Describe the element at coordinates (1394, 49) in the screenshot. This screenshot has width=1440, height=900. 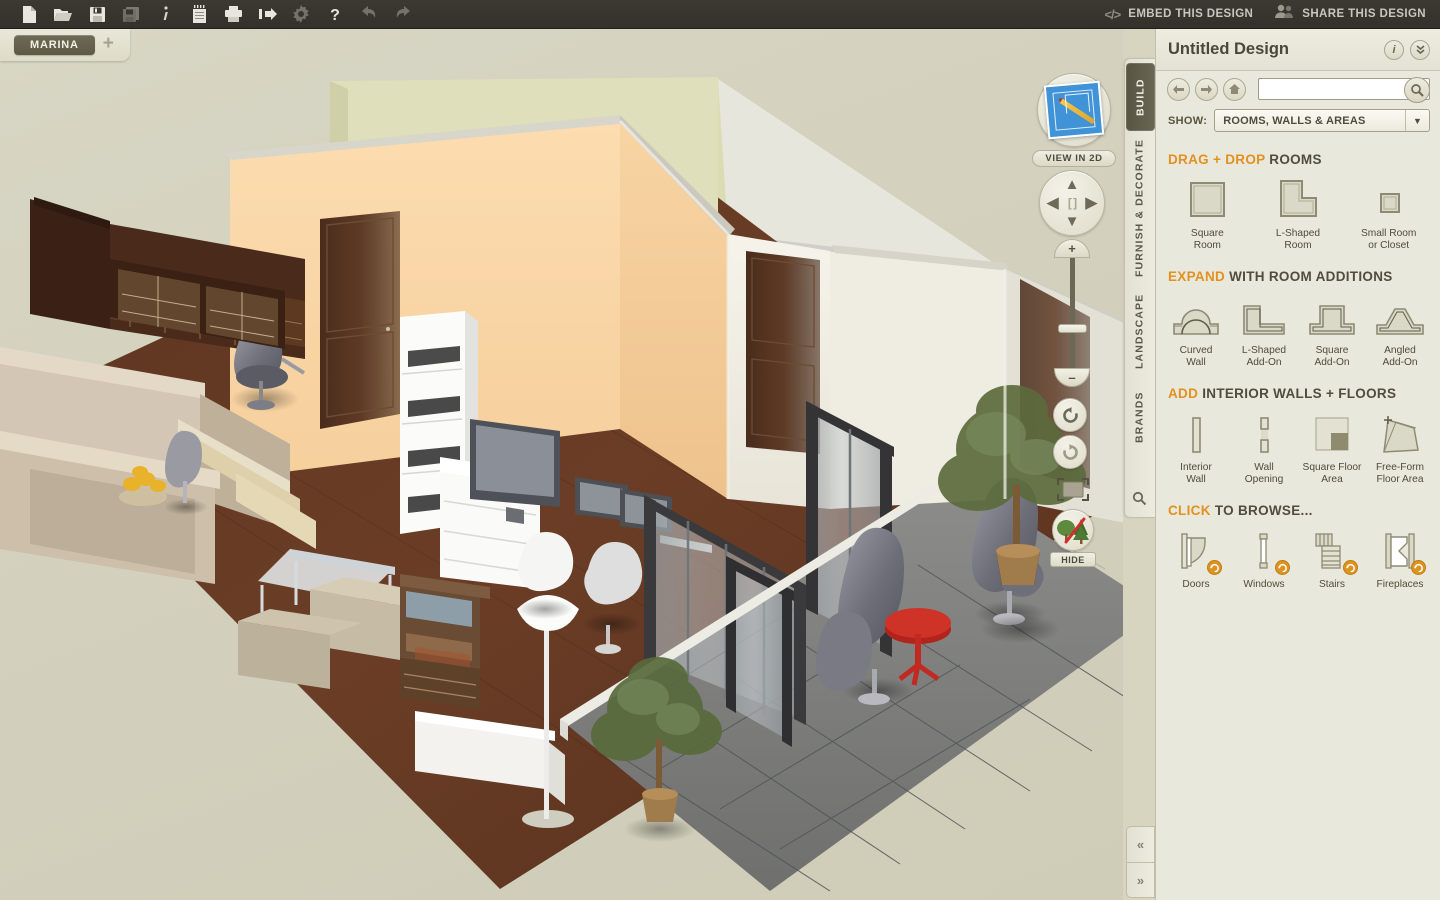
I see `panel-info-icon: i` at that location.